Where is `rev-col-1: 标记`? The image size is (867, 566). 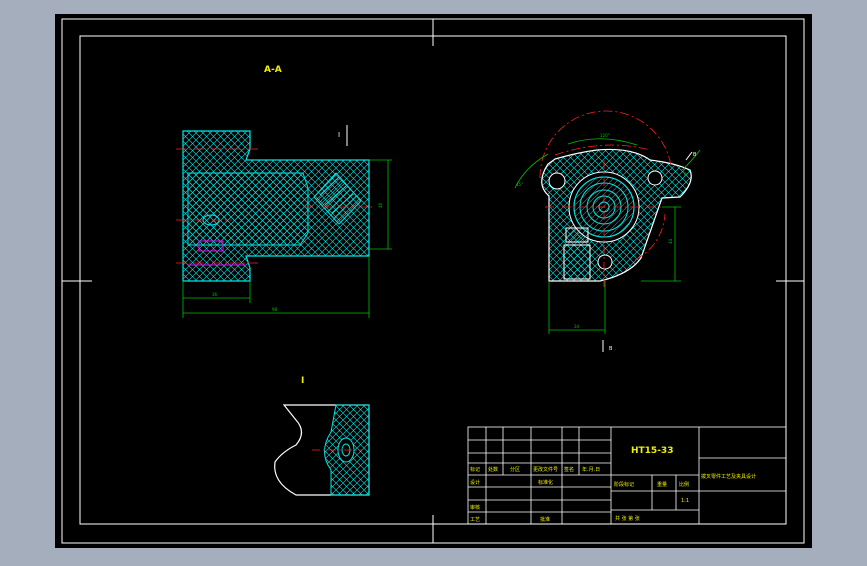
rev-col-1: 标记 is located at coordinates (475, 469).